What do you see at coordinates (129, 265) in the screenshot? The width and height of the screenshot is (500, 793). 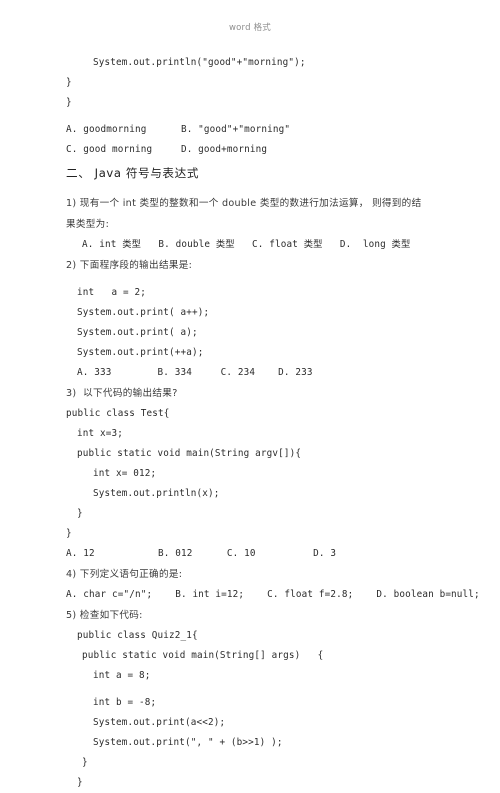 I see `q2-stem: 2) 下面程序段的输出结果是:` at bounding box center [129, 265].